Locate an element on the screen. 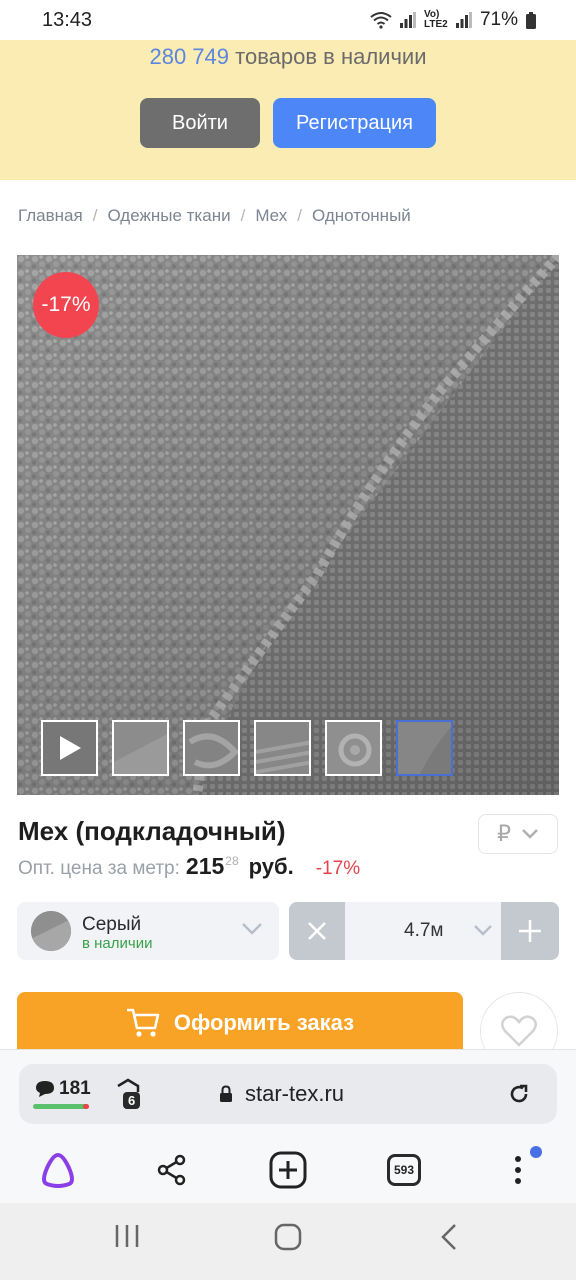 The height and width of the screenshot is (1280, 576). share-icon is located at coordinates (172, 1170).